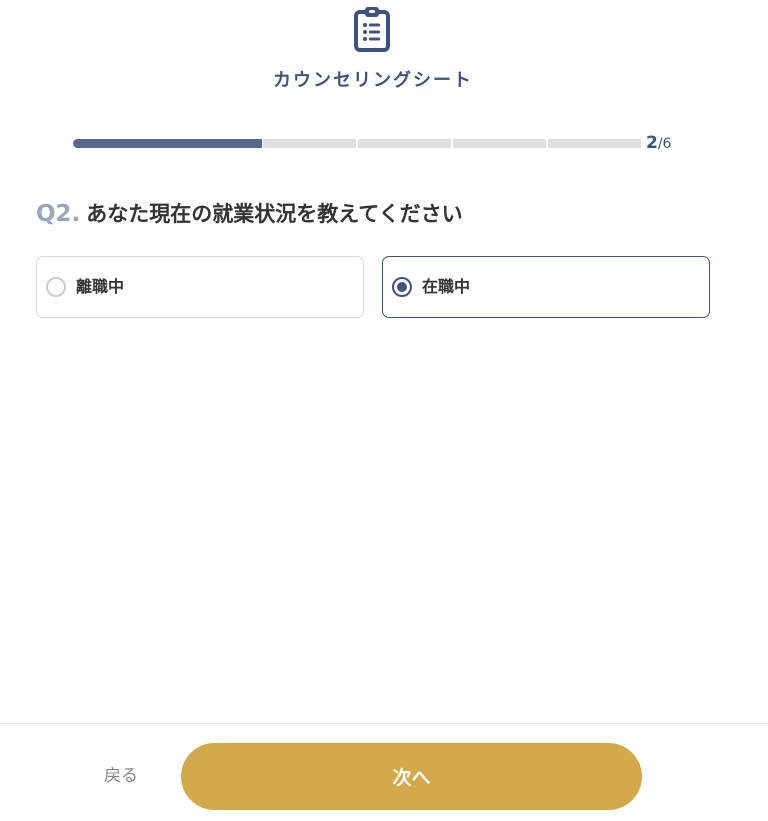 This screenshot has width=768, height=821. Describe the element at coordinates (652, 143) in the screenshot. I see `step-current: 2` at that location.